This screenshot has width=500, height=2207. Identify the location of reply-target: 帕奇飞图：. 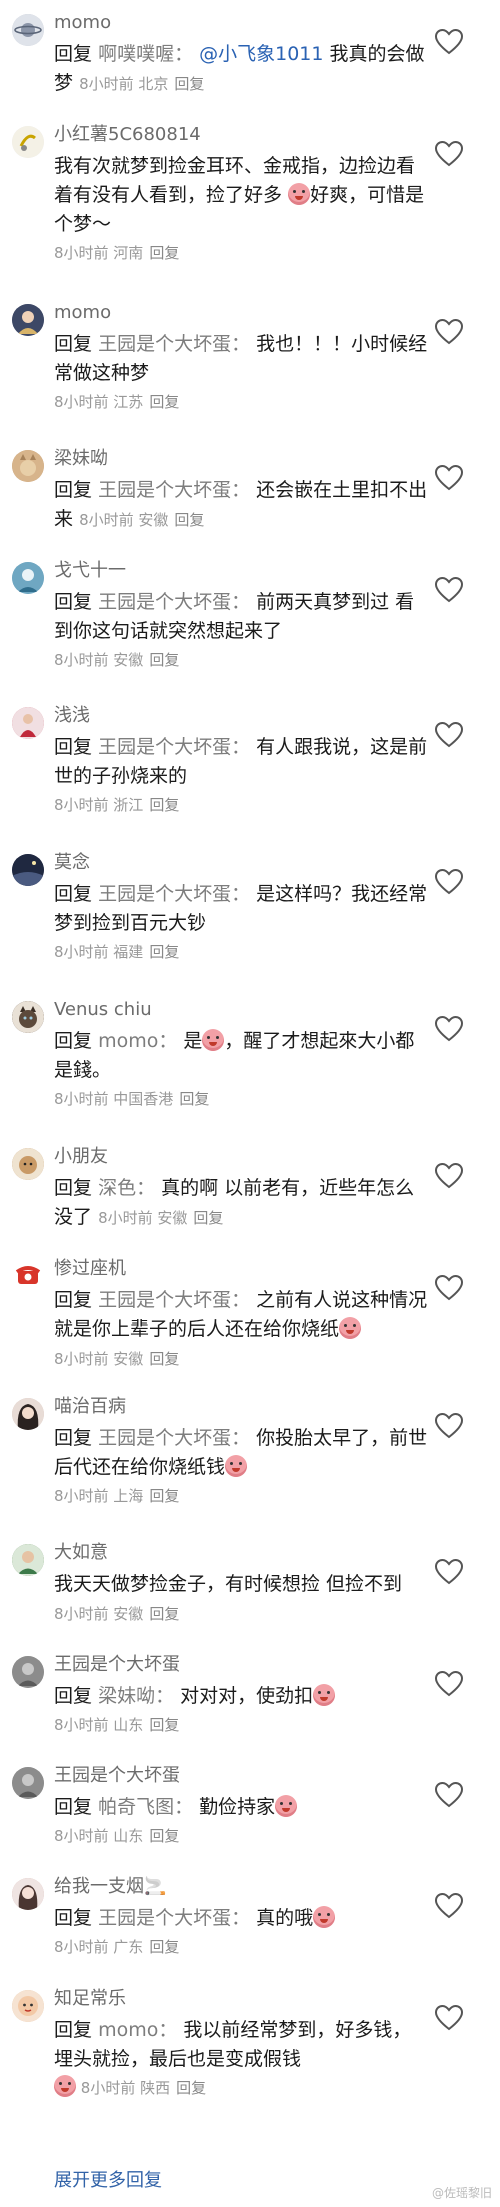
(145, 1807).